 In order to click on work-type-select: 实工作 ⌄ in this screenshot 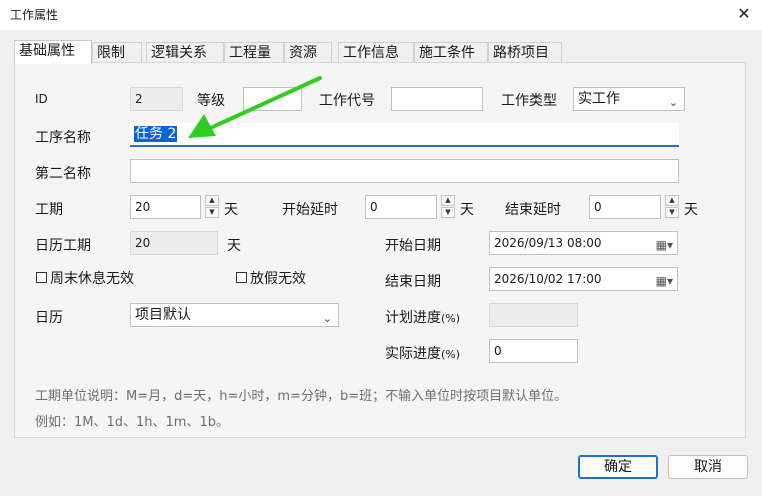, I will do `click(629, 99)`.